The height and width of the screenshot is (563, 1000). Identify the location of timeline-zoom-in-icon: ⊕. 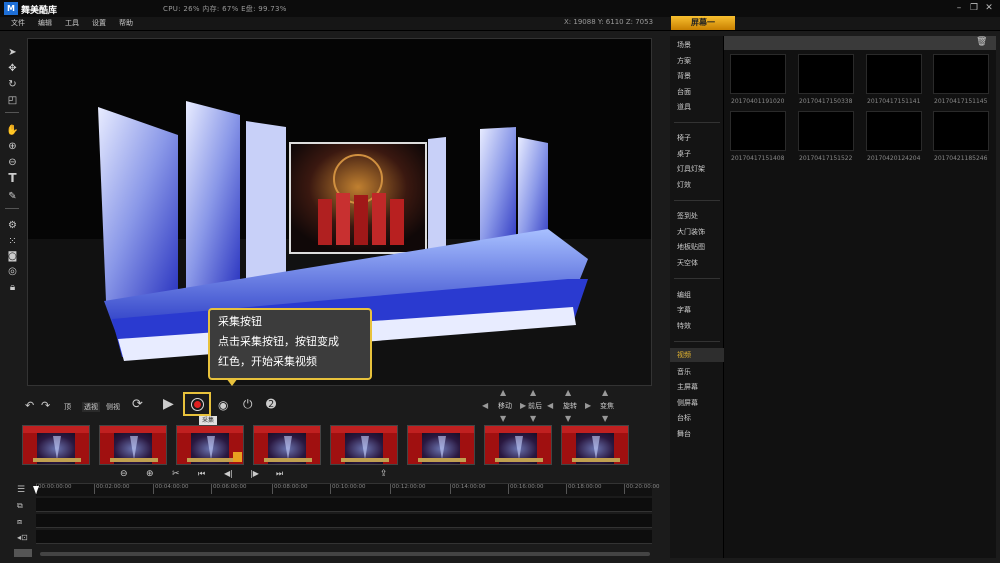
(150, 474).